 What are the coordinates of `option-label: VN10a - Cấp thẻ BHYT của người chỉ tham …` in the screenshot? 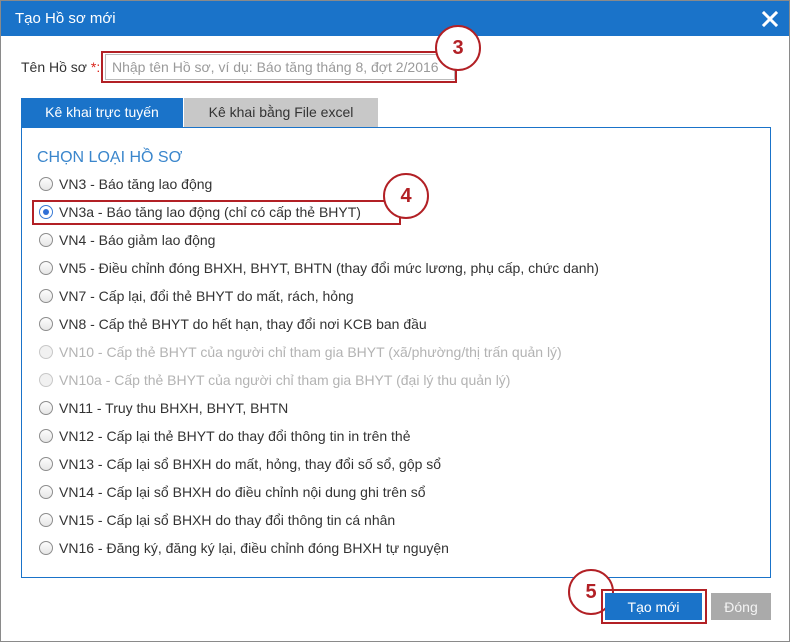 It's located at (285, 380).